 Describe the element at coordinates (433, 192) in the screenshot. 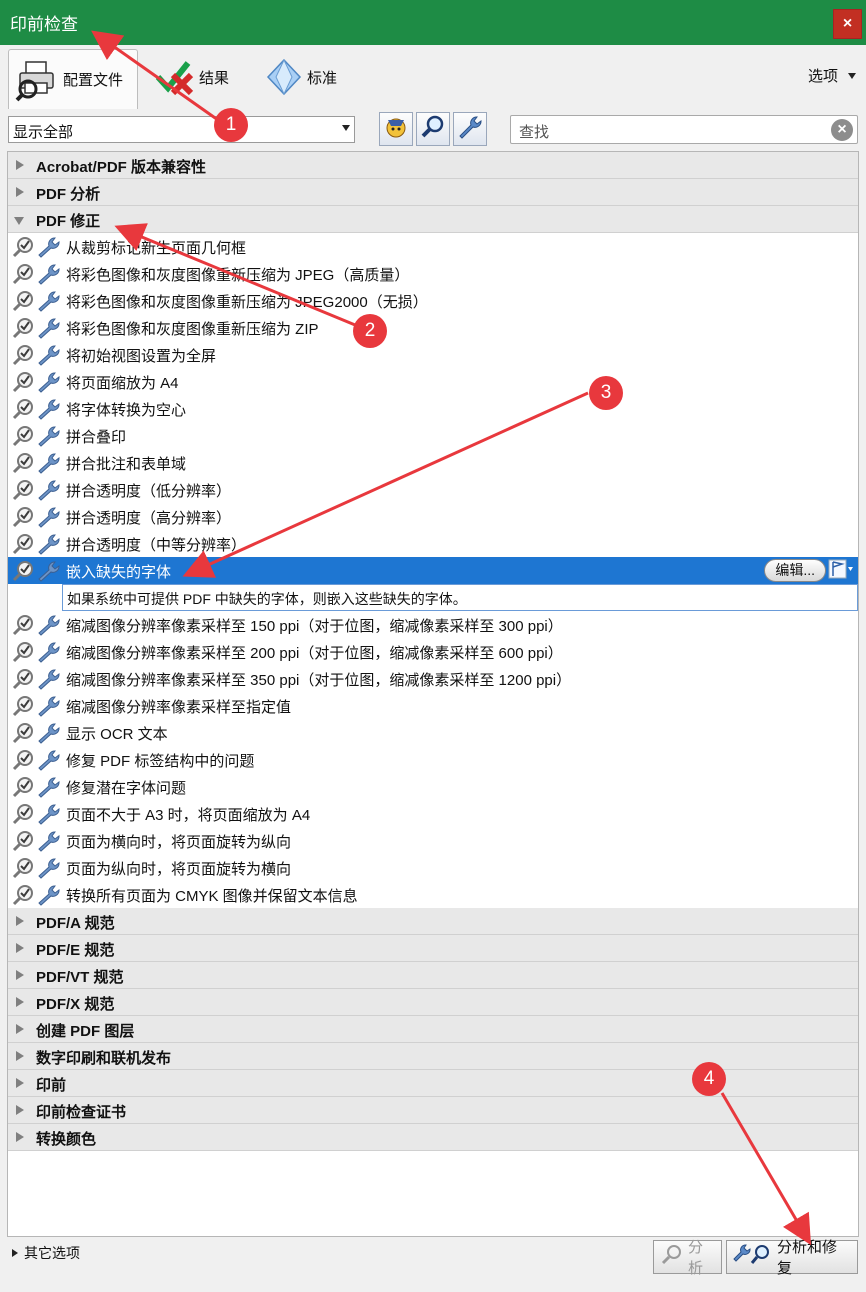

I see `category-row: PDF 分析` at that location.